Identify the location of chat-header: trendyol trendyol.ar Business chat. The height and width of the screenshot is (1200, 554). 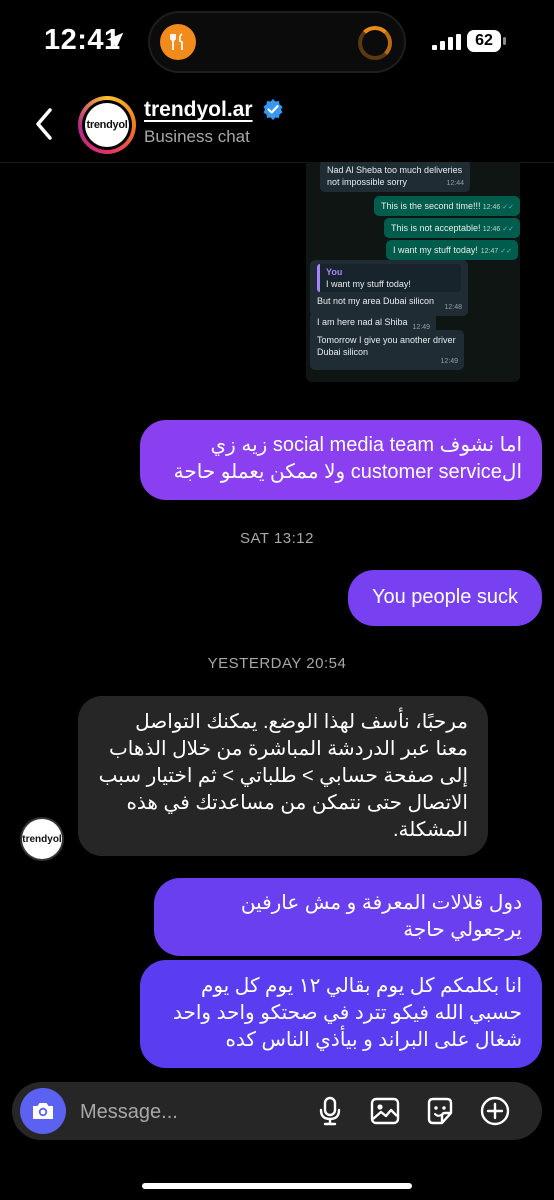
(277, 124).